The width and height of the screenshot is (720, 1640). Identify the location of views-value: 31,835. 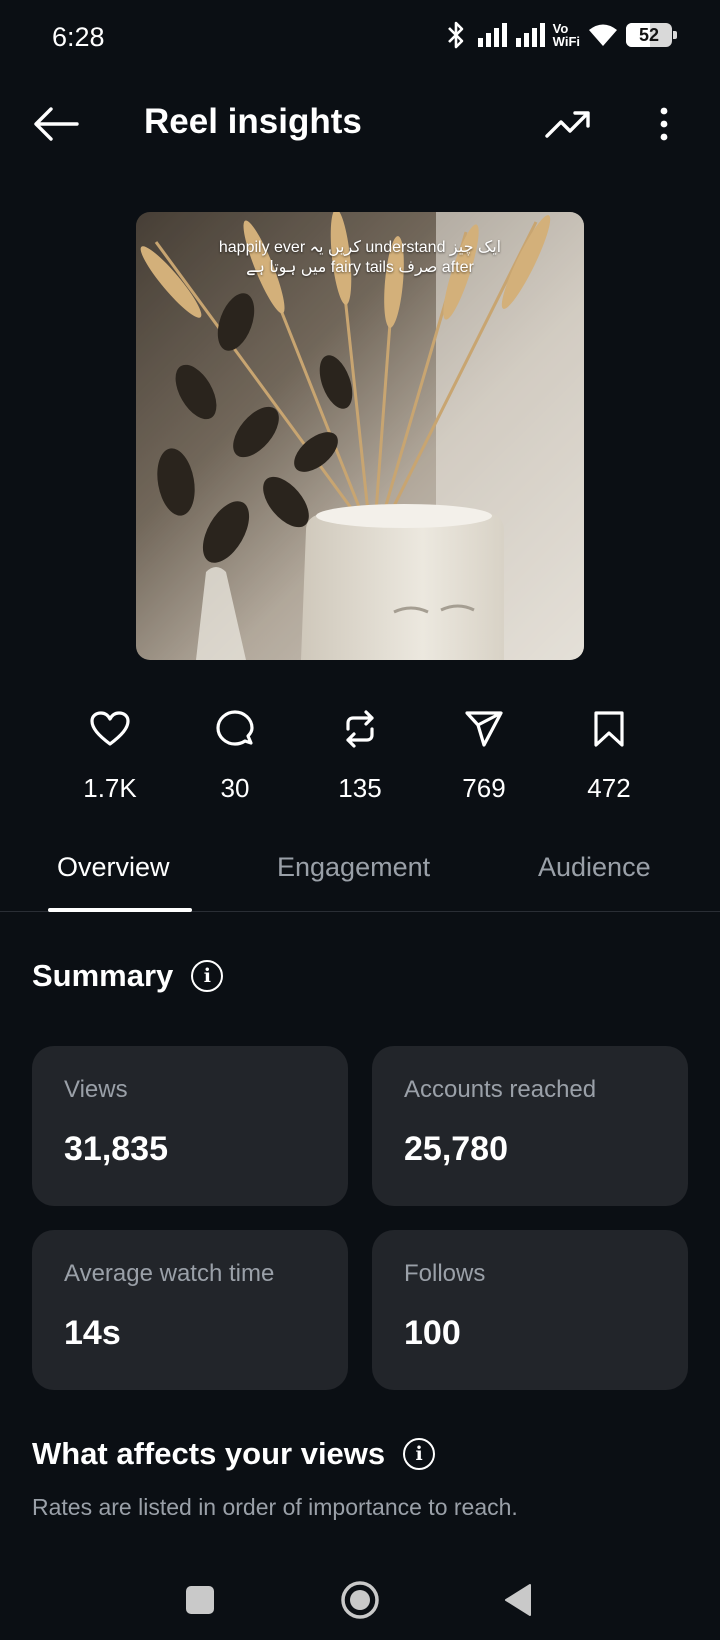
(116, 1149).